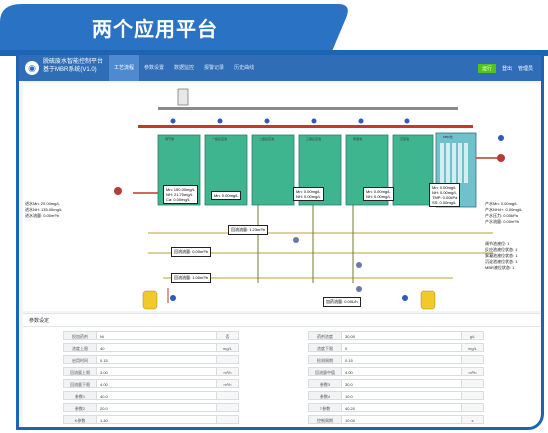  I want to click on param-row: K参数 1.40, so click(151, 419).